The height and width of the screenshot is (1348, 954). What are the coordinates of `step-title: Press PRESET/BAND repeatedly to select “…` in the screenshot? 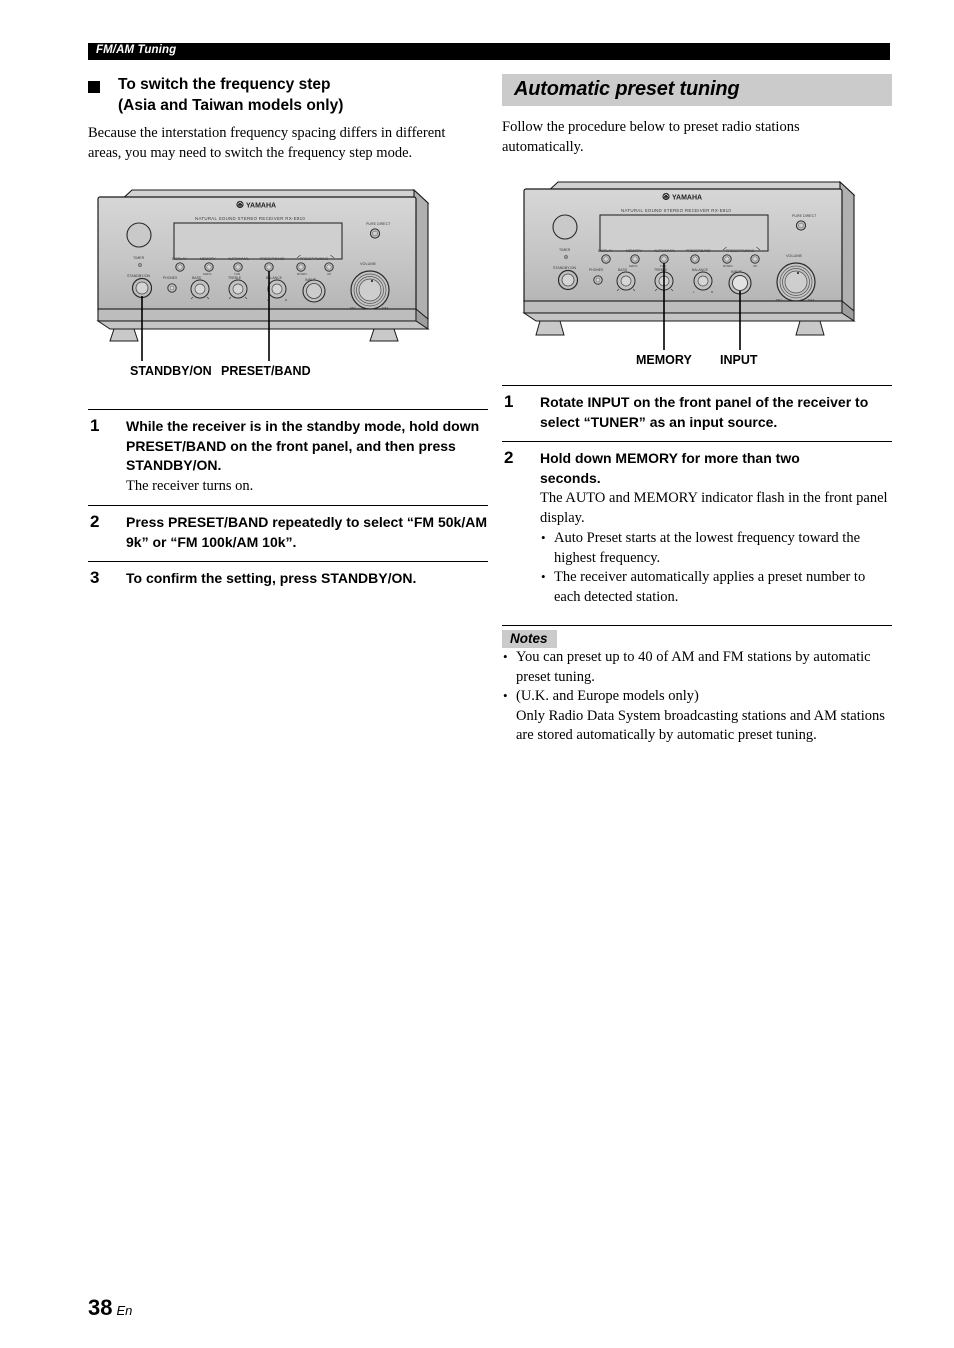 It's located at (307, 532).